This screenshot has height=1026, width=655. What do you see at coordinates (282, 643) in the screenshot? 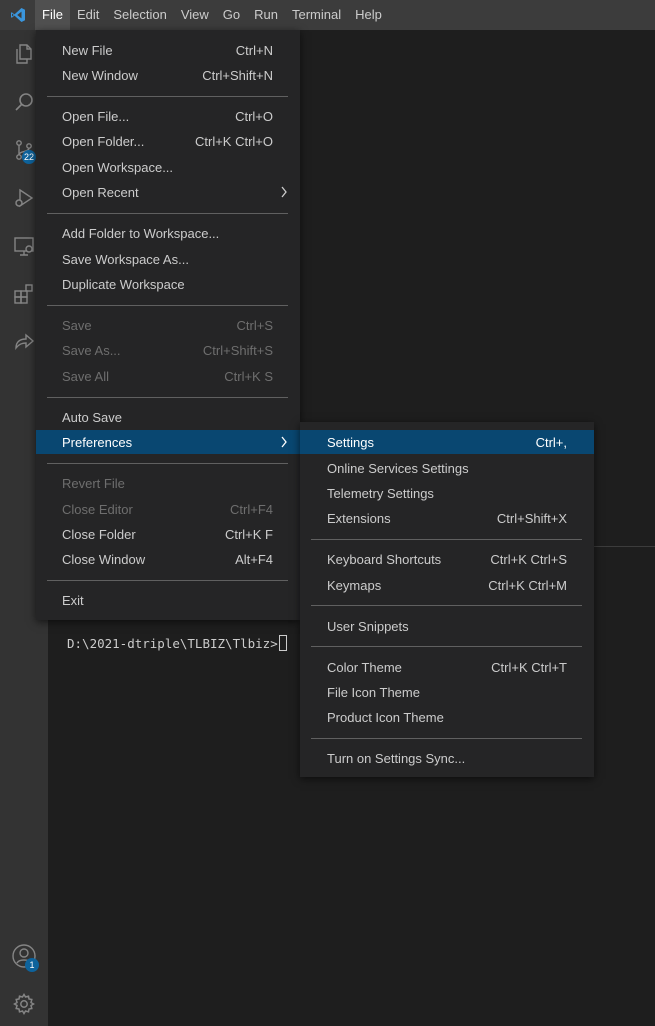
I see `terminal-cursor` at bounding box center [282, 643].